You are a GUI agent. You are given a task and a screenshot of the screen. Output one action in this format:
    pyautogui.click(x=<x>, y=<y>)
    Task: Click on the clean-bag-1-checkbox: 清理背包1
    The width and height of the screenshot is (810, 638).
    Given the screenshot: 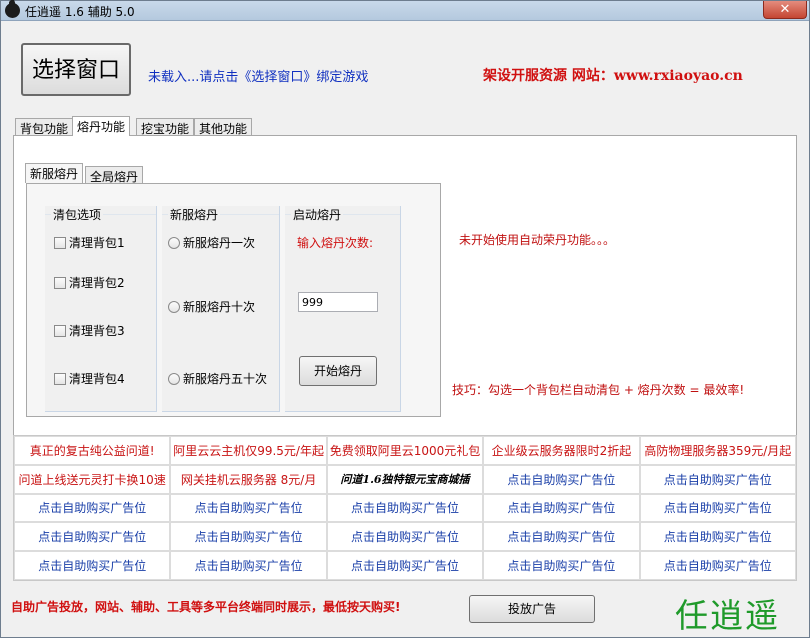 What is the action you would take?
    pyautogui.click(x=89, y=242)
    